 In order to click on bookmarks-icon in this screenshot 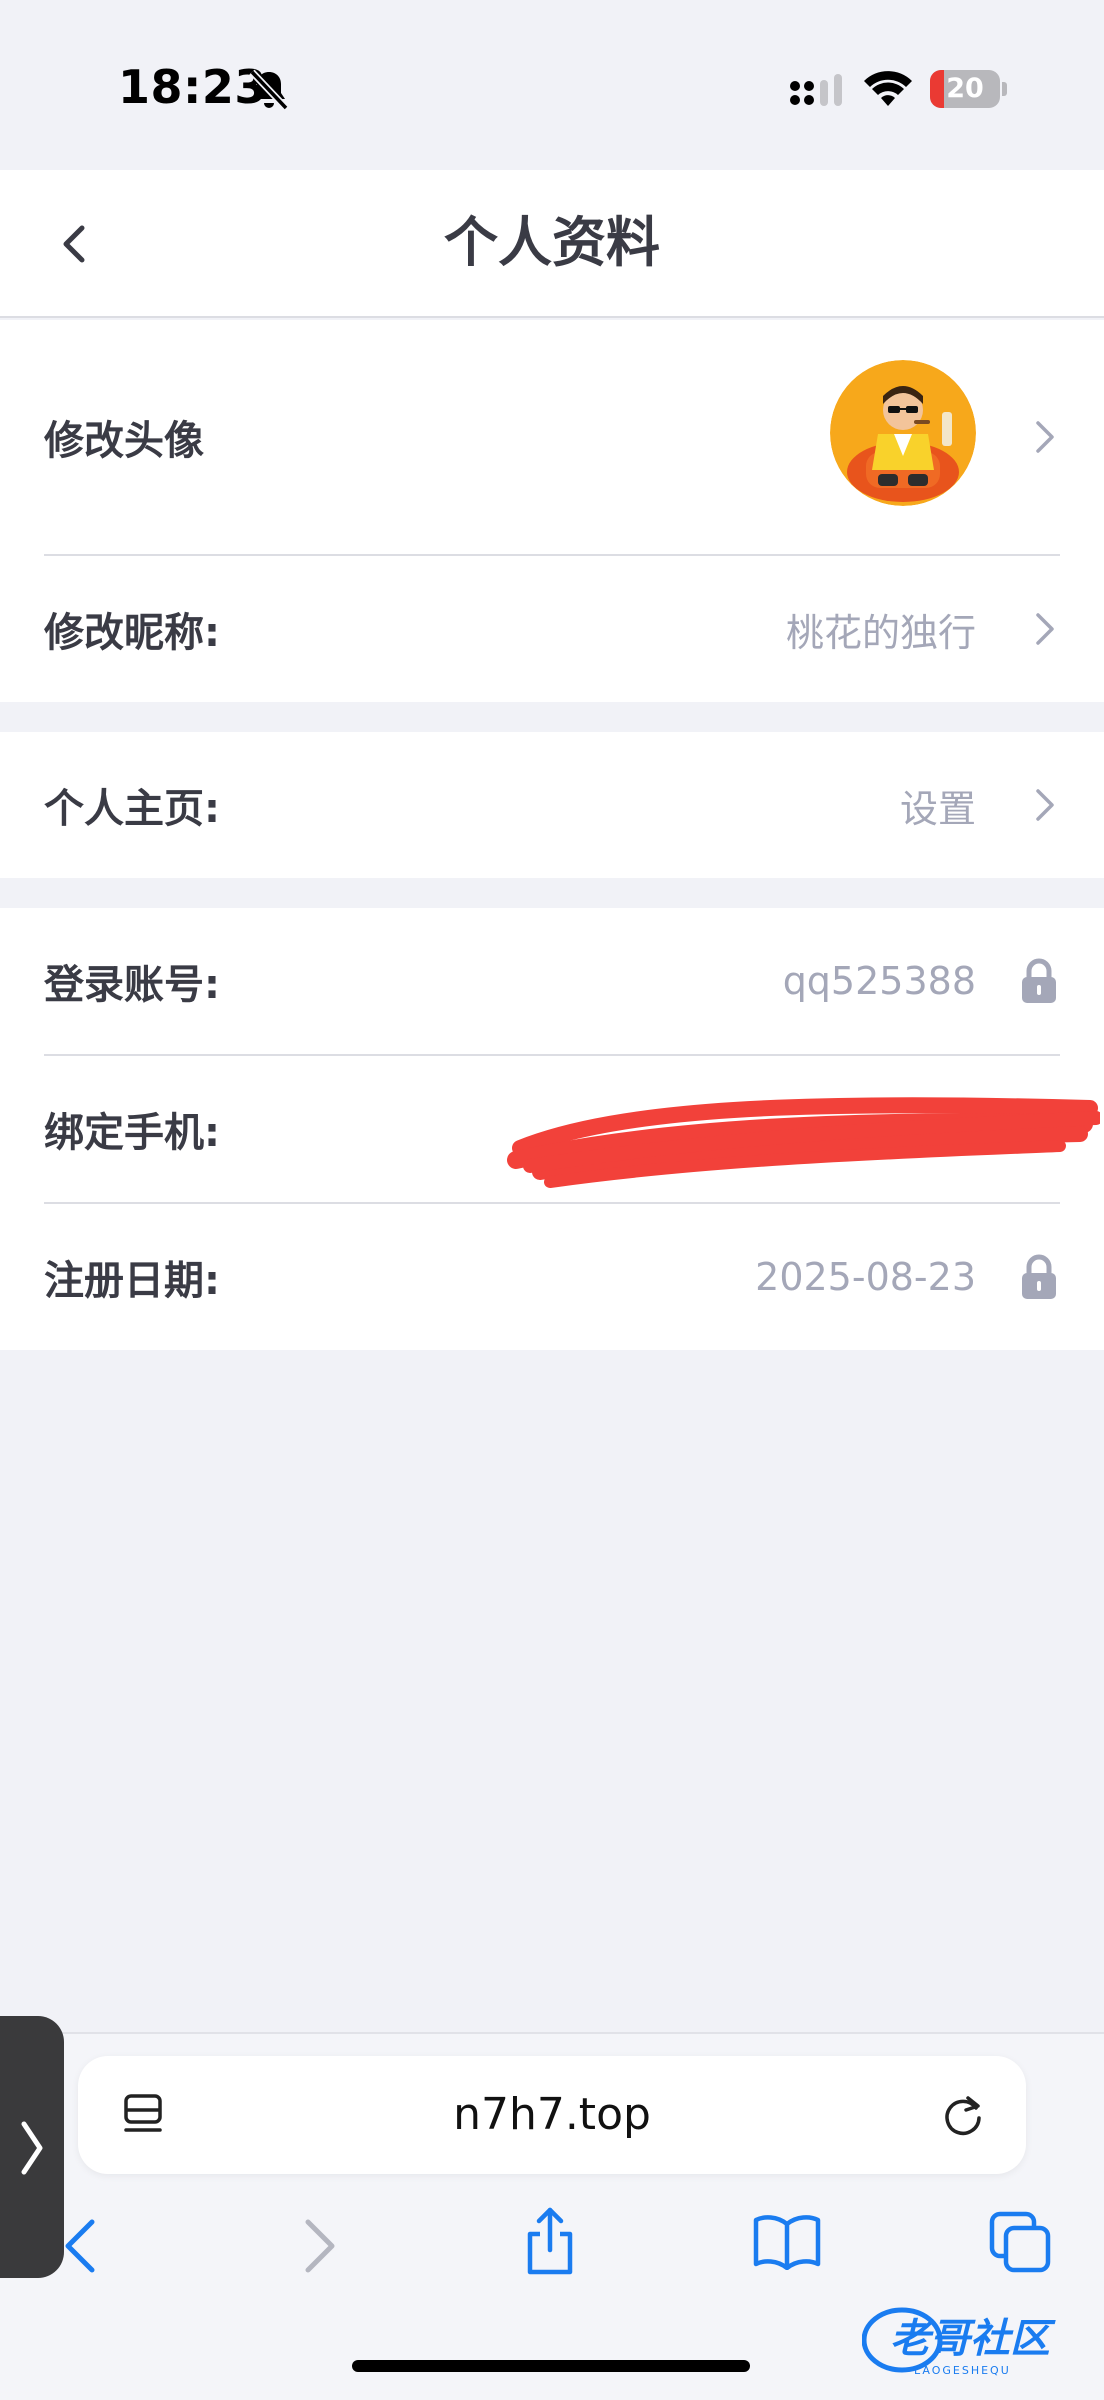, I will do `click(787, 2242)`.